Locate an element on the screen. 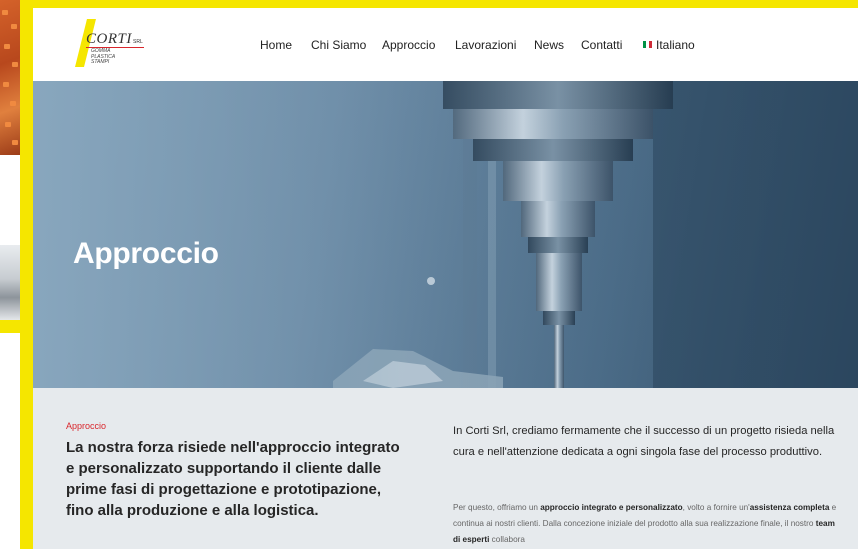 The height and width of the screenshot is (549, 858). section-kicker: Approccio is located at coordinates (86, 426).